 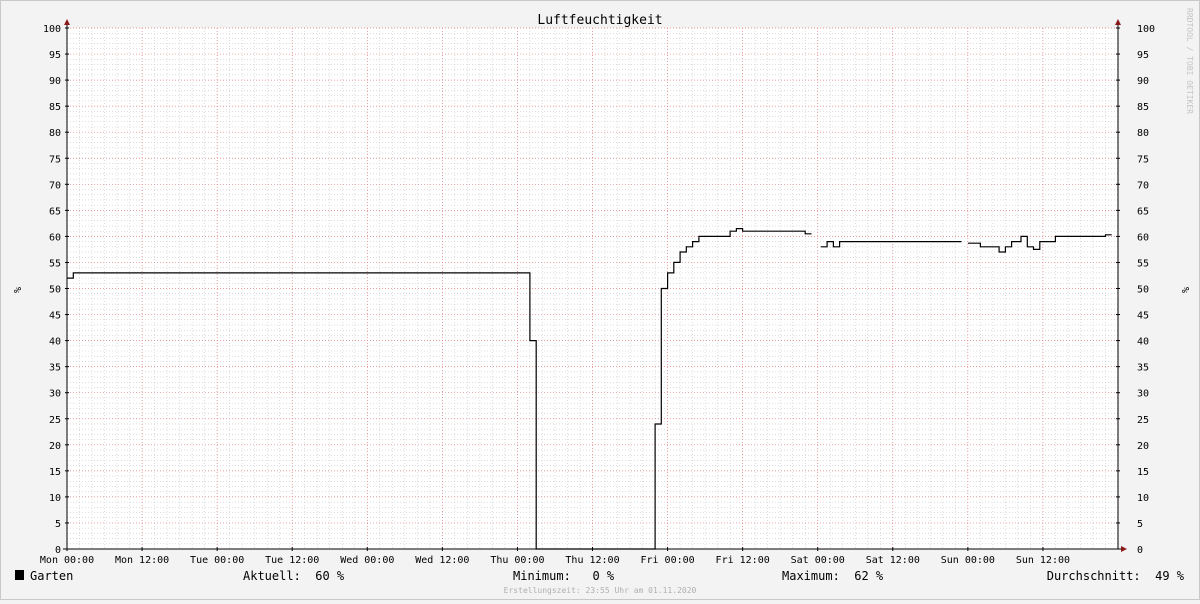 I want to click on y-tick-label: 90, so click(x=55, y=81).